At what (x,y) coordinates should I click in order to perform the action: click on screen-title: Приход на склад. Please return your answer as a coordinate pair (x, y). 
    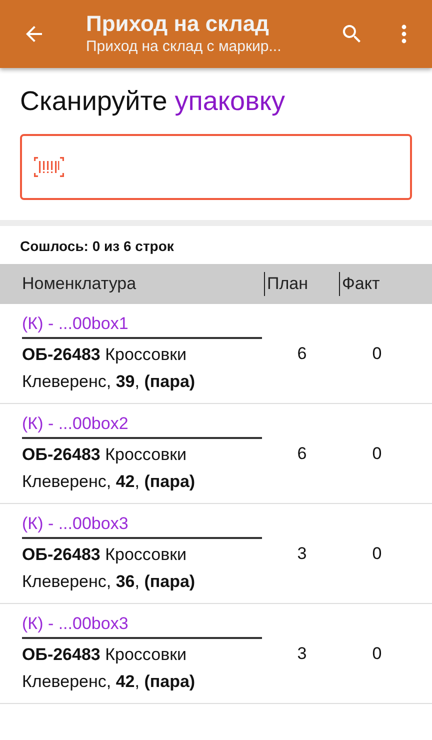
    Looking at the image, I should click on (178, 24).